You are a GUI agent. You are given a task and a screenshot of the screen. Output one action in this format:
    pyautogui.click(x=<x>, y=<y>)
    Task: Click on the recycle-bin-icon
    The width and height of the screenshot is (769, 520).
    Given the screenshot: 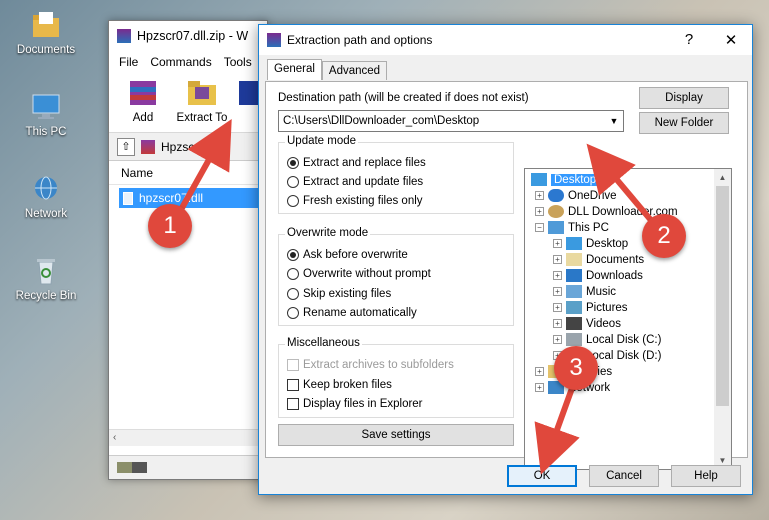 What is the action you would take?
    pyautogui.click(x=46, y=271)
    